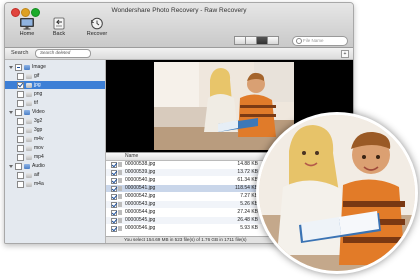 Image resolution: width=420 pixels, height=280 pixels. I want to click on recover-label: Recover, so click(97, 34).